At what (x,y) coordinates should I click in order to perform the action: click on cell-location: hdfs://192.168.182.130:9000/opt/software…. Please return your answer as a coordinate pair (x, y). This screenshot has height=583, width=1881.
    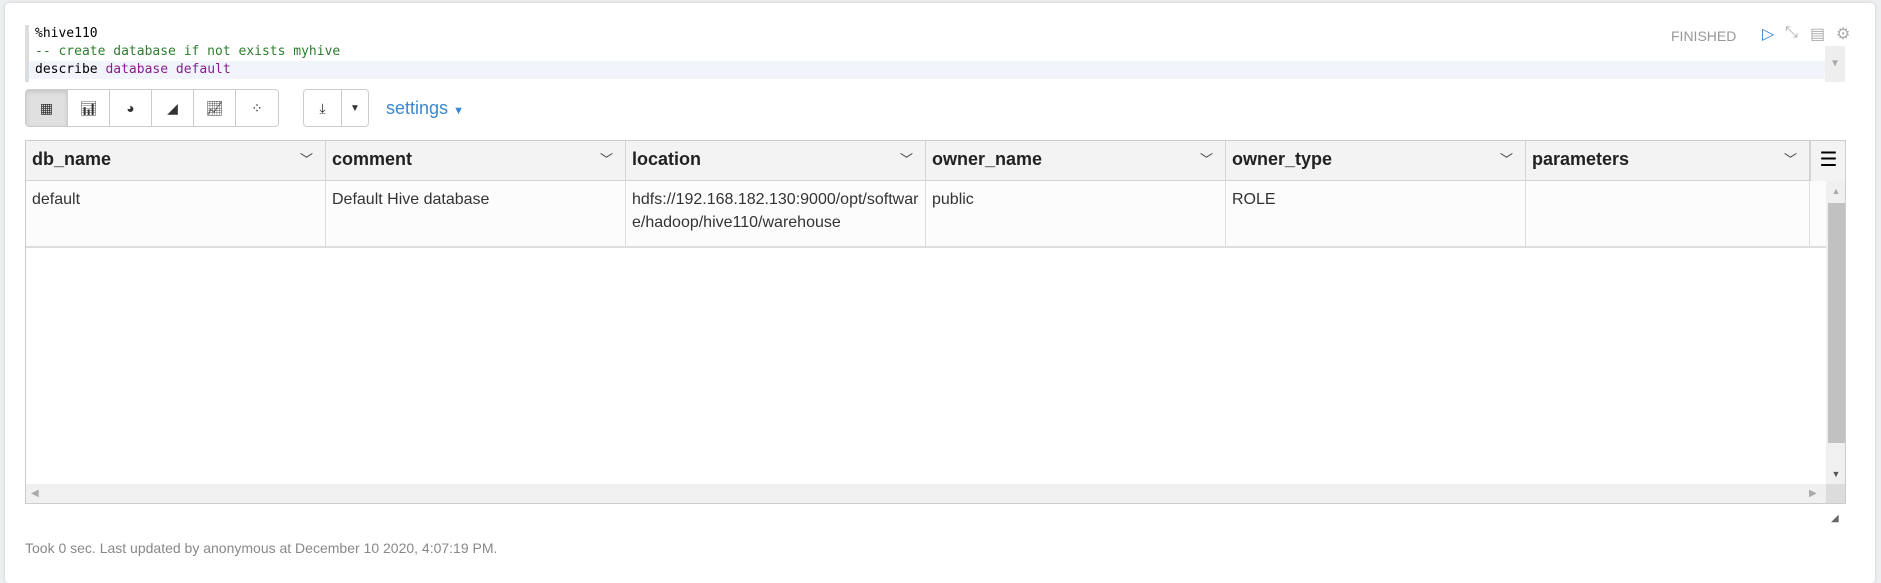
    Looking at the image, I should click on (776, 213).